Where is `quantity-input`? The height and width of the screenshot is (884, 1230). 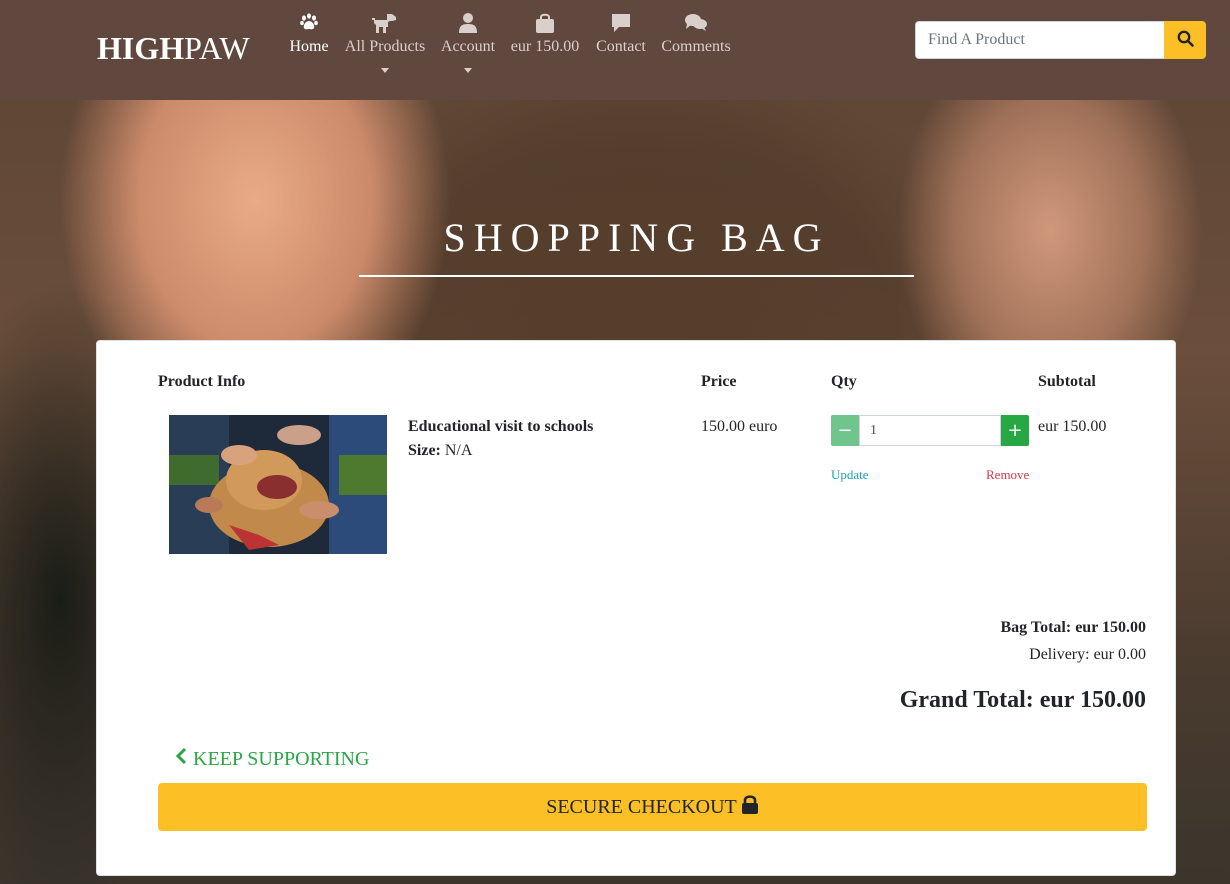
quantity-input is located at coordinates (930, 430).